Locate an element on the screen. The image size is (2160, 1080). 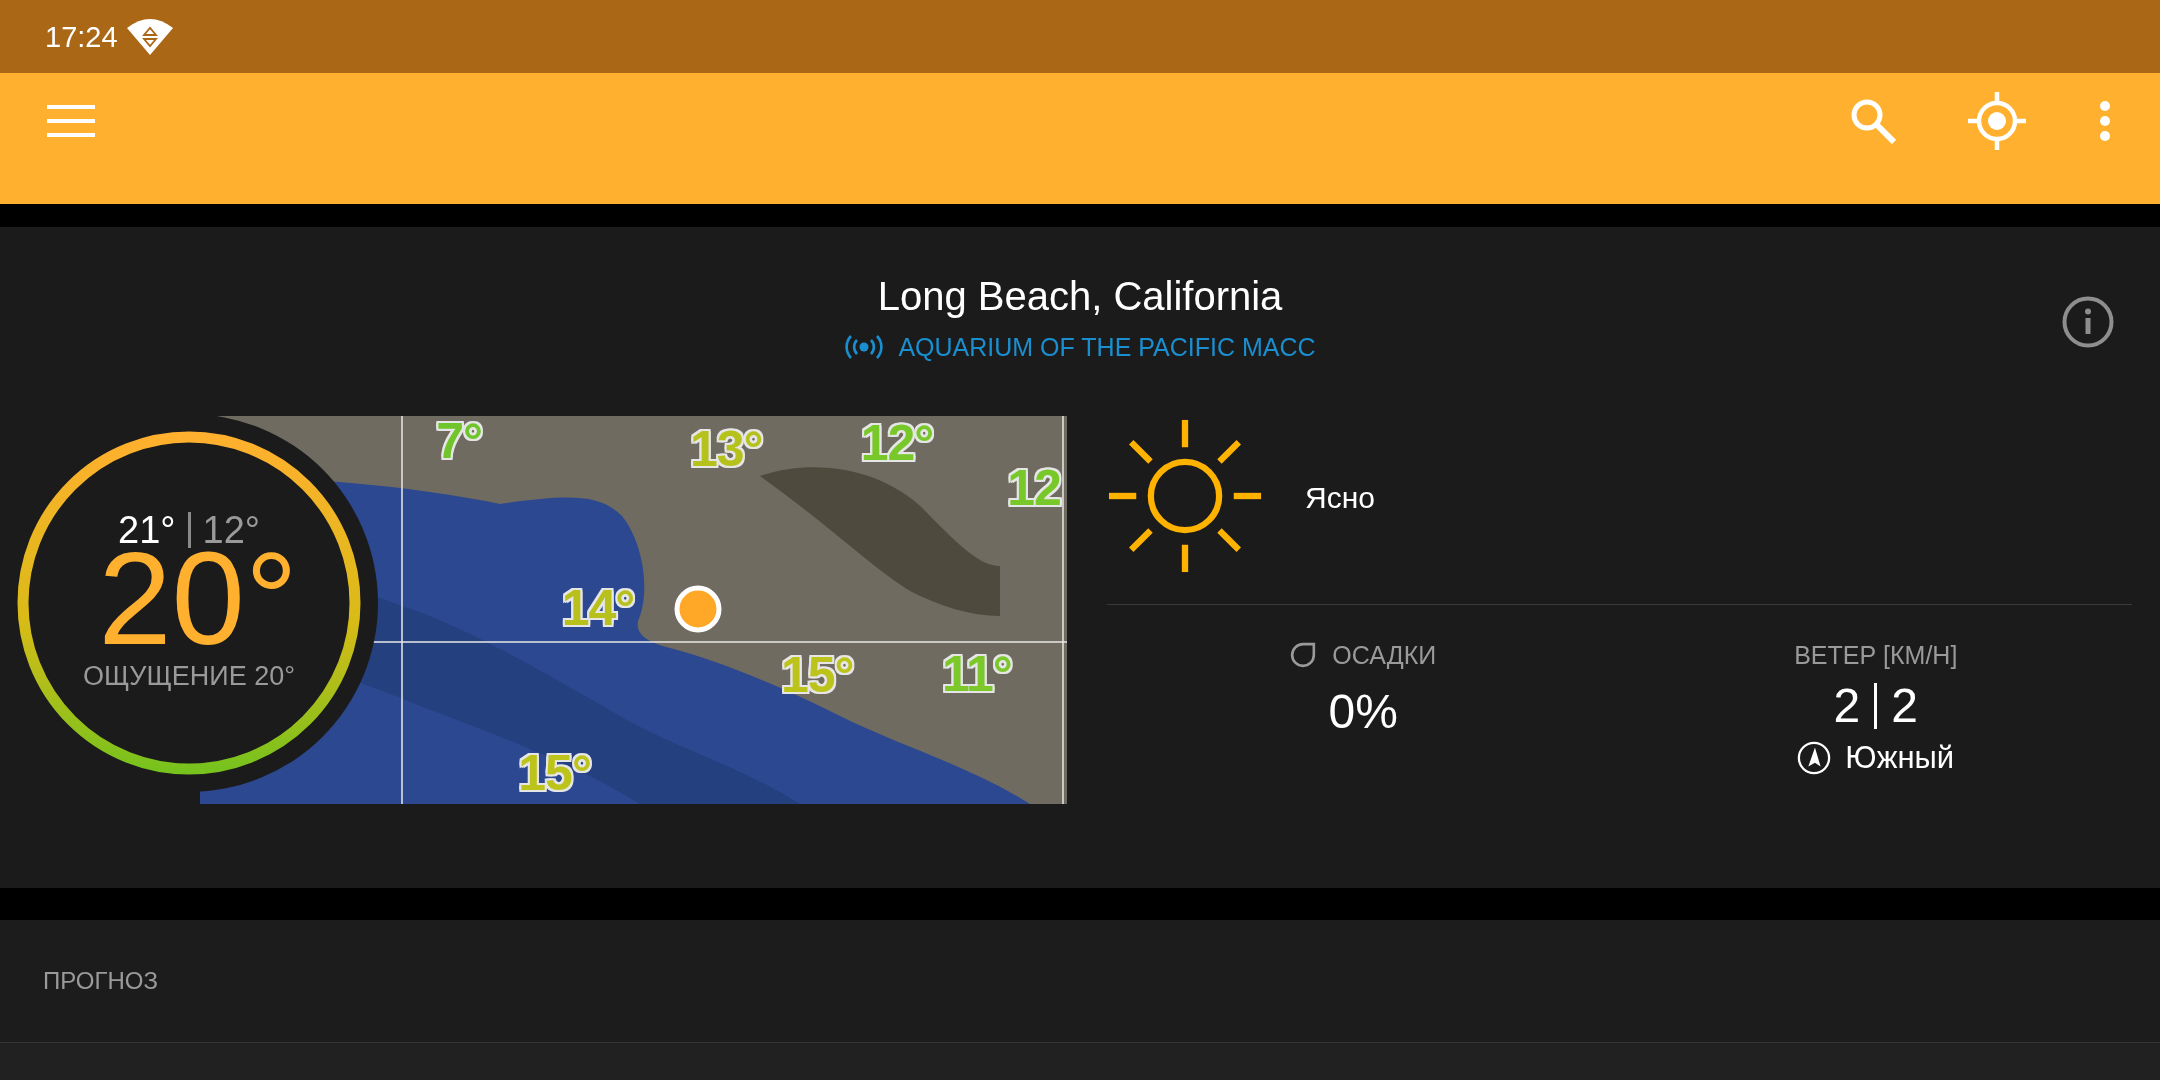
sun-icon is located at coordinates (1185, 496).